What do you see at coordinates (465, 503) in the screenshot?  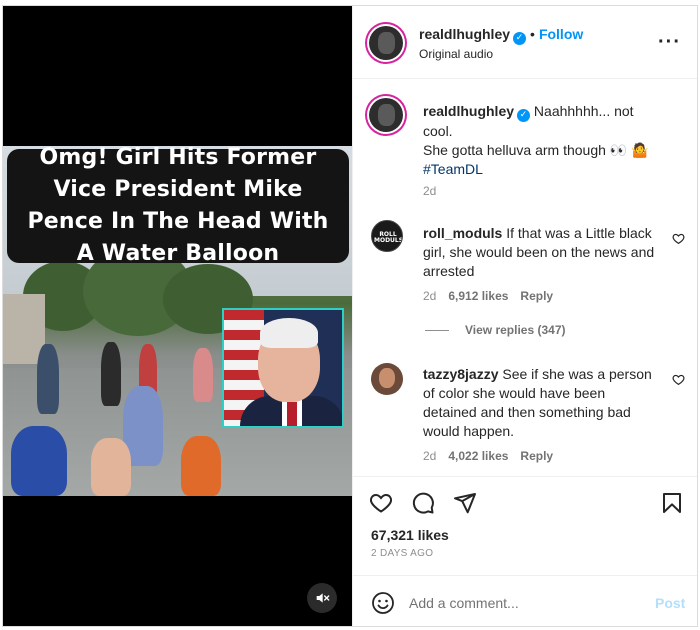 I see `share-paper-plane-icon` at bounding box center [465, 503].